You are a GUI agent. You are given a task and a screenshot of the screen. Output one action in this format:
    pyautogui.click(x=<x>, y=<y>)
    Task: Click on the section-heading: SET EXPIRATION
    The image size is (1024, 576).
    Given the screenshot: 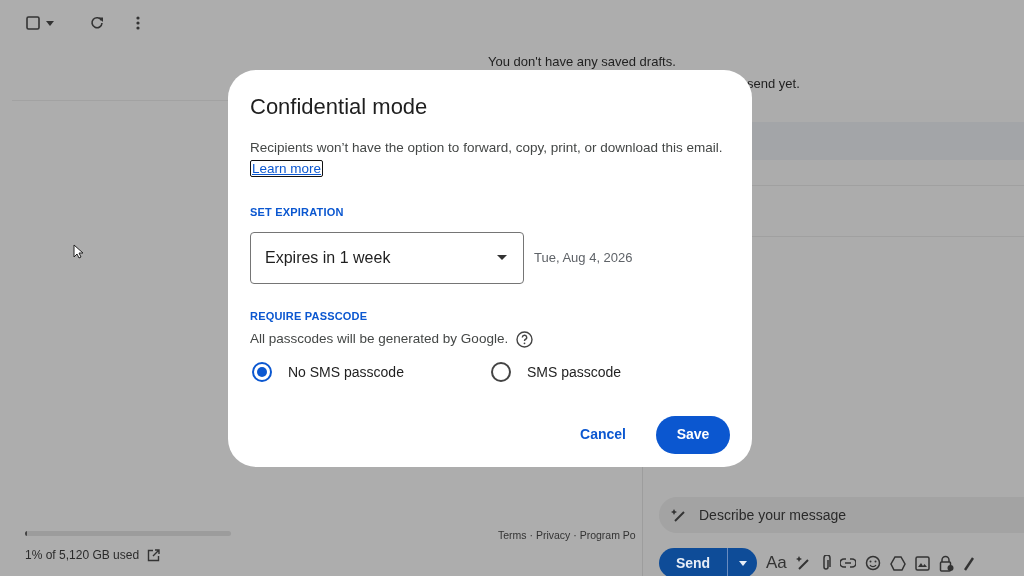 What is the action you would take?
    pyautogui.click(x=297, y=213)
    